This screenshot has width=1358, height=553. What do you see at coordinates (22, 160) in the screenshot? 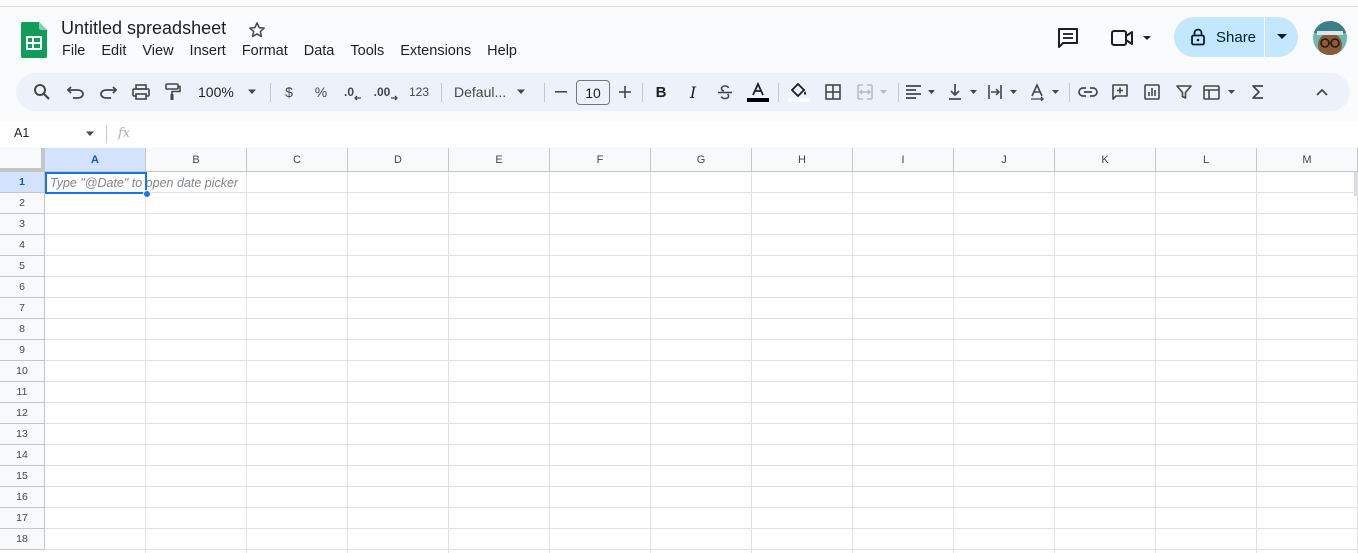
I see `select-all-corner` at bounding box center [22, 160].